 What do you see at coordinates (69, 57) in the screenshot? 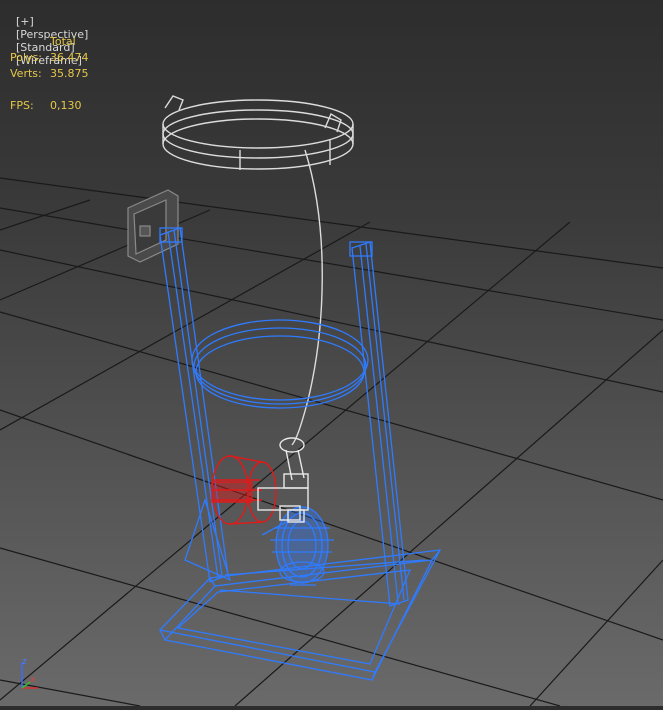
I see `polys-value: 36.474` at bounding box center [69, 57].